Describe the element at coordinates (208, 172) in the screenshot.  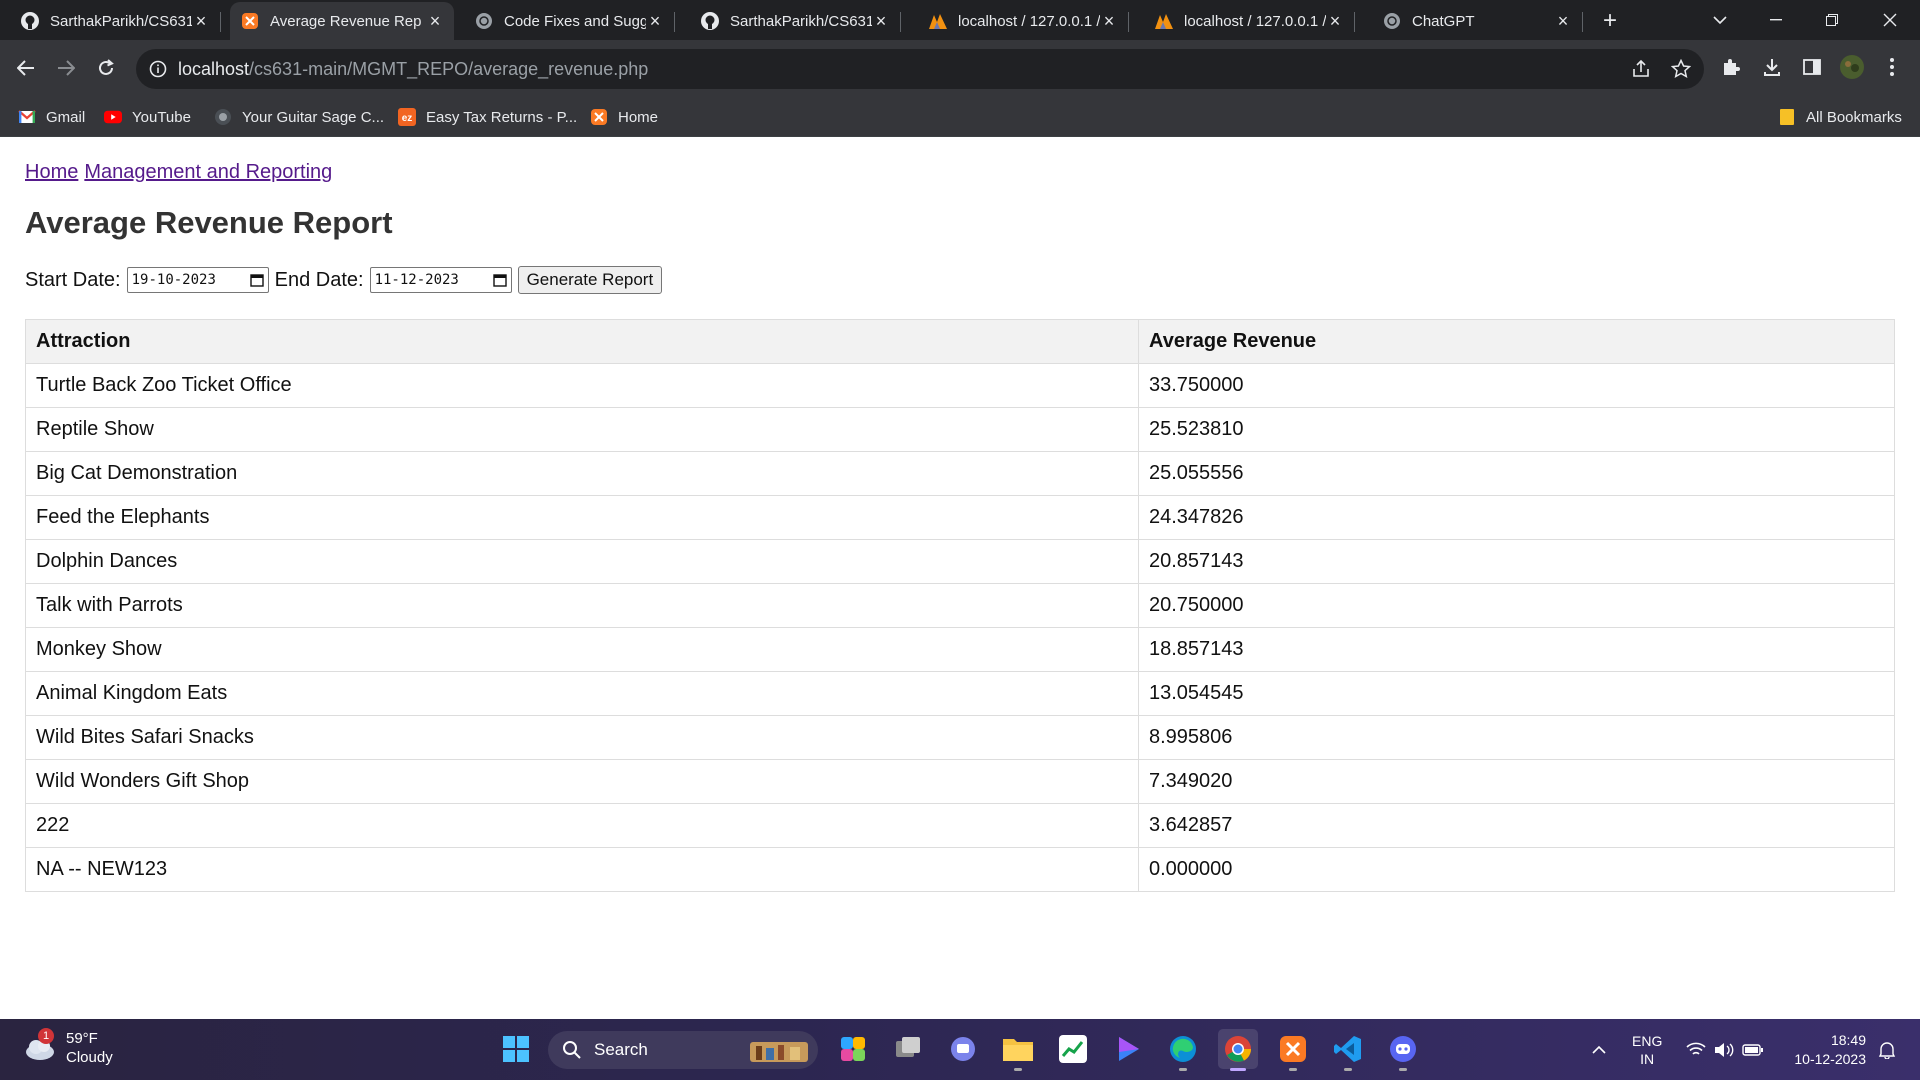
I see `management-reporting-link: Management and Reporting` at that location.